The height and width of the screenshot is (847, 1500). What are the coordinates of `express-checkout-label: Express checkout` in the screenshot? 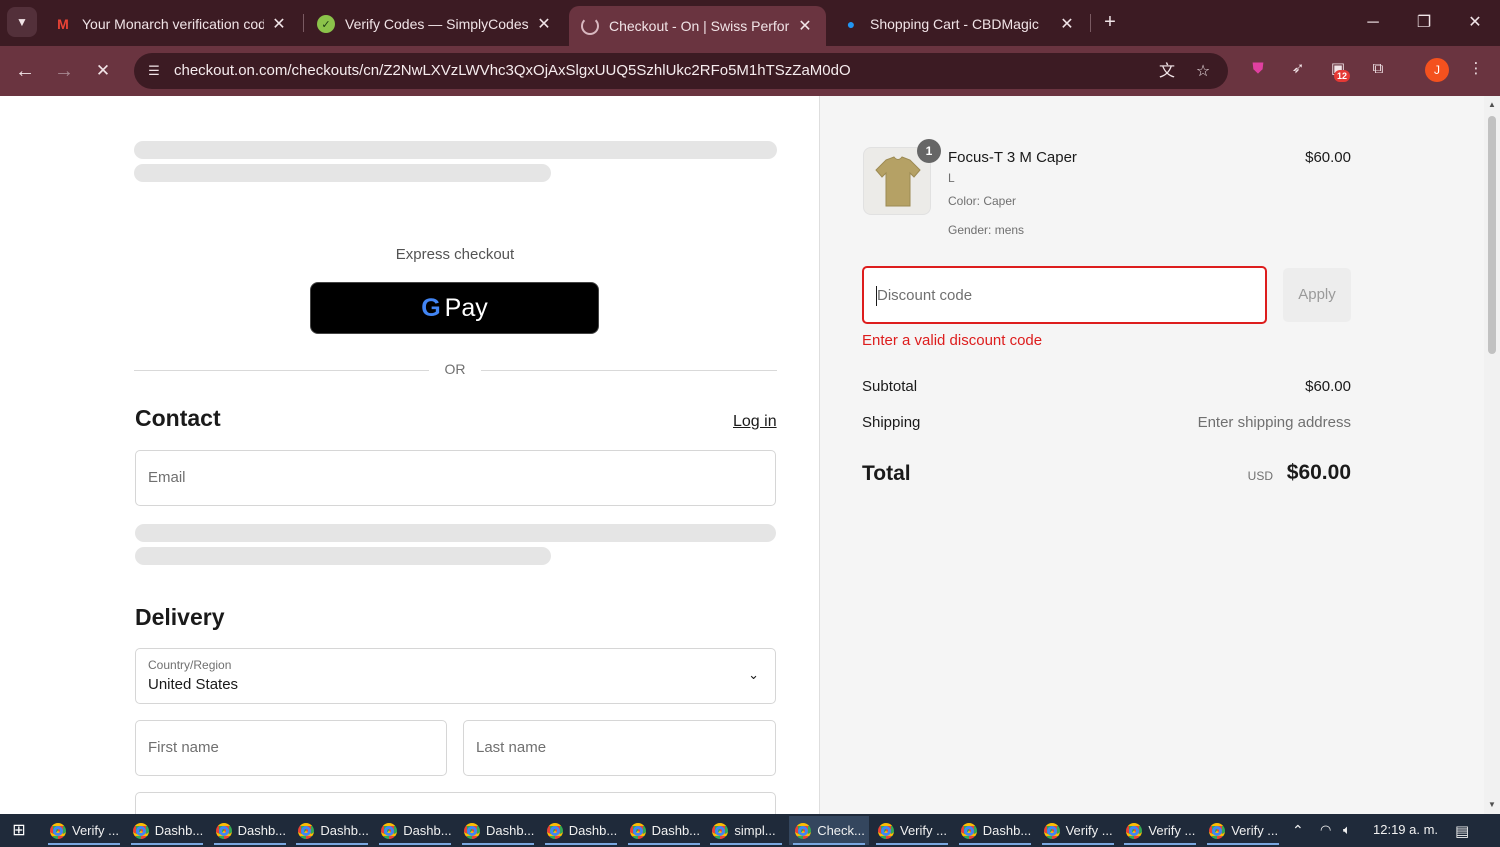 It's located at (455, 254).